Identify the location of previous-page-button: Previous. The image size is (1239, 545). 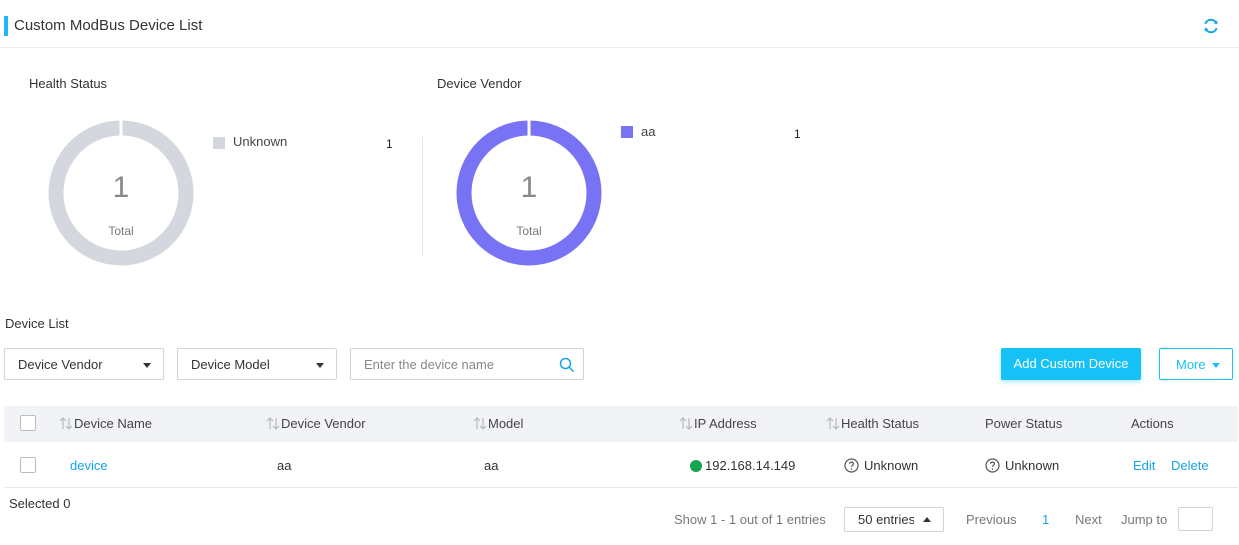
(991, 519).